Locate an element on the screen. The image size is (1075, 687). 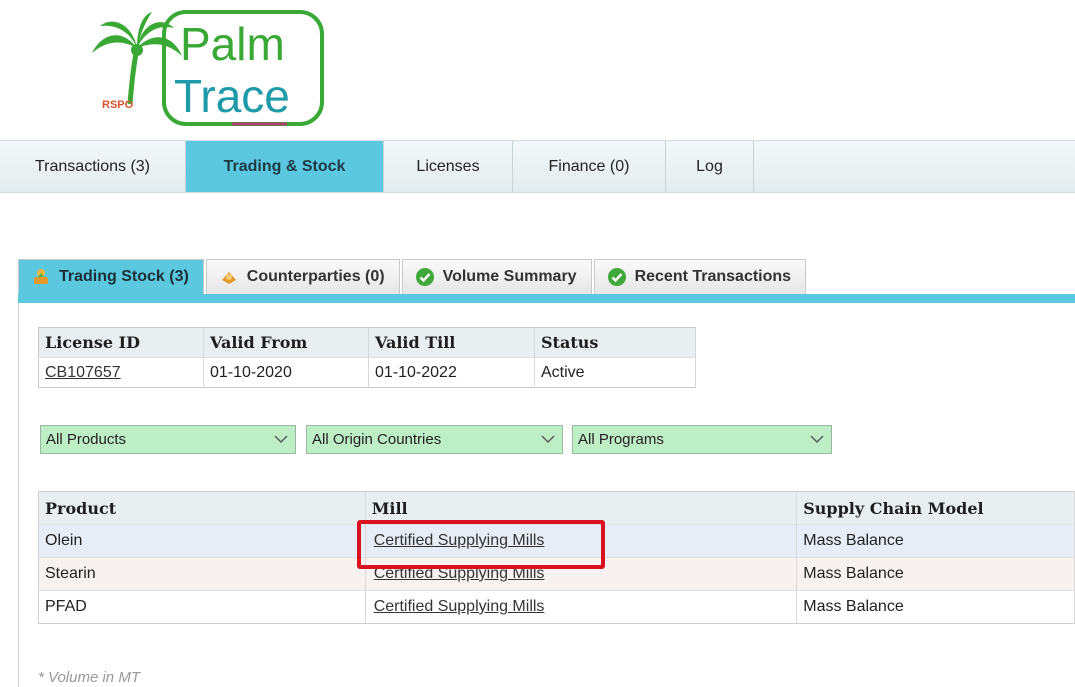
col-product: Product is located at coordinates (202, 508).